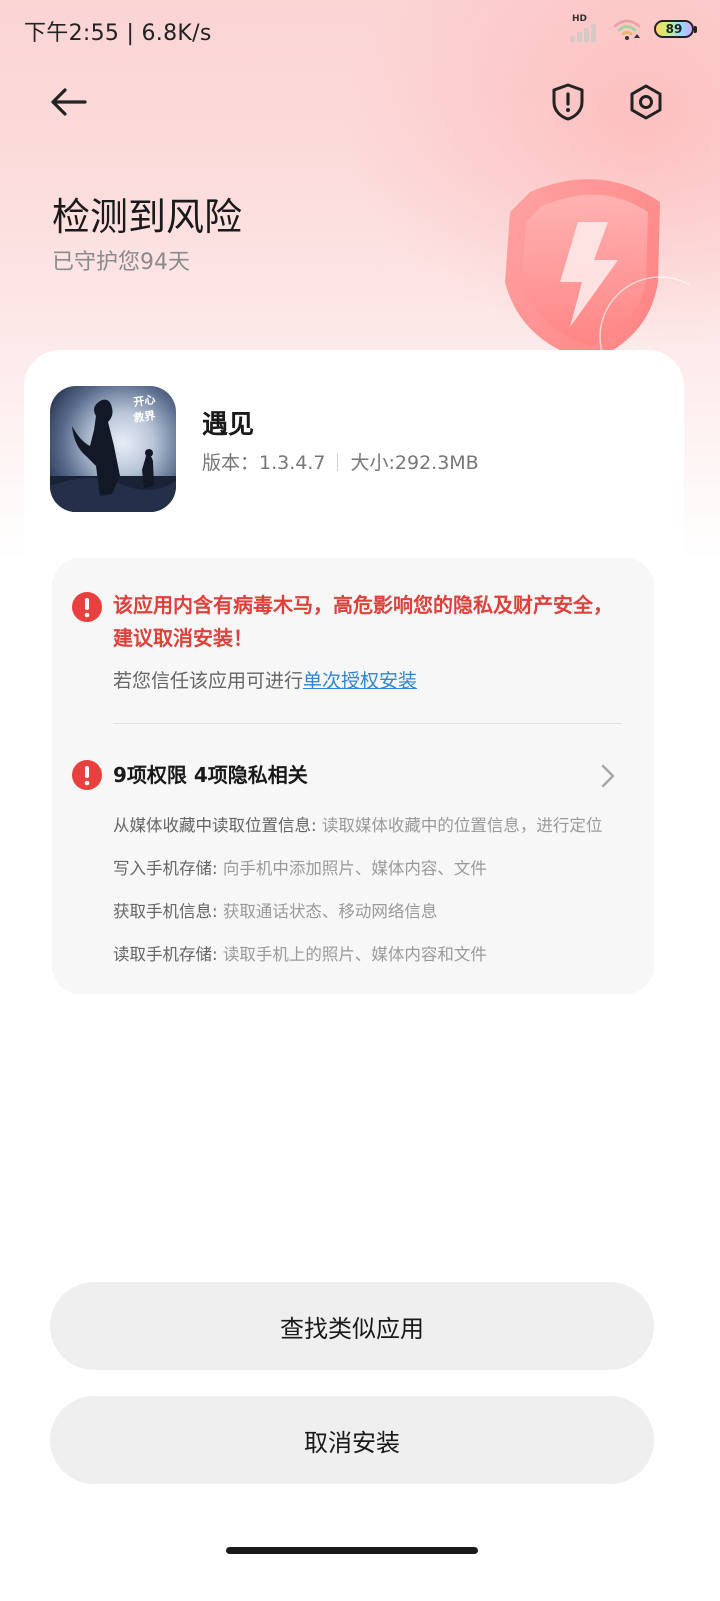 The width and height of the screenshot is (720, 1601). I want to click on chevron-right-icon, so click(608, 776).